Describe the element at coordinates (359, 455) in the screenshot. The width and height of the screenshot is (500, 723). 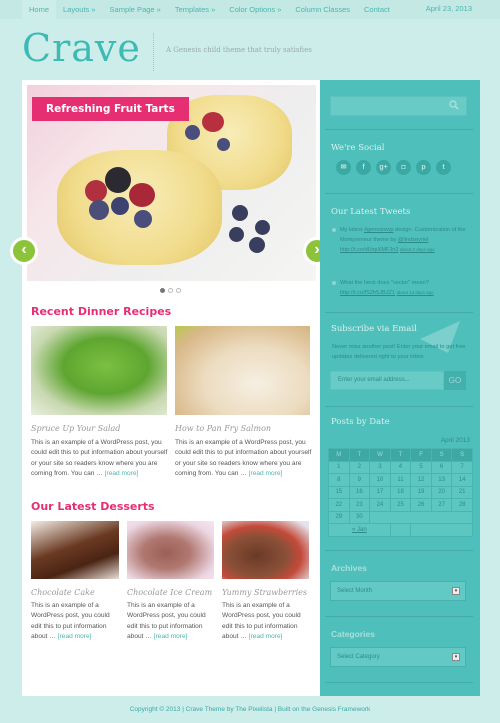
I see `calendar-day-header: T` at that location.